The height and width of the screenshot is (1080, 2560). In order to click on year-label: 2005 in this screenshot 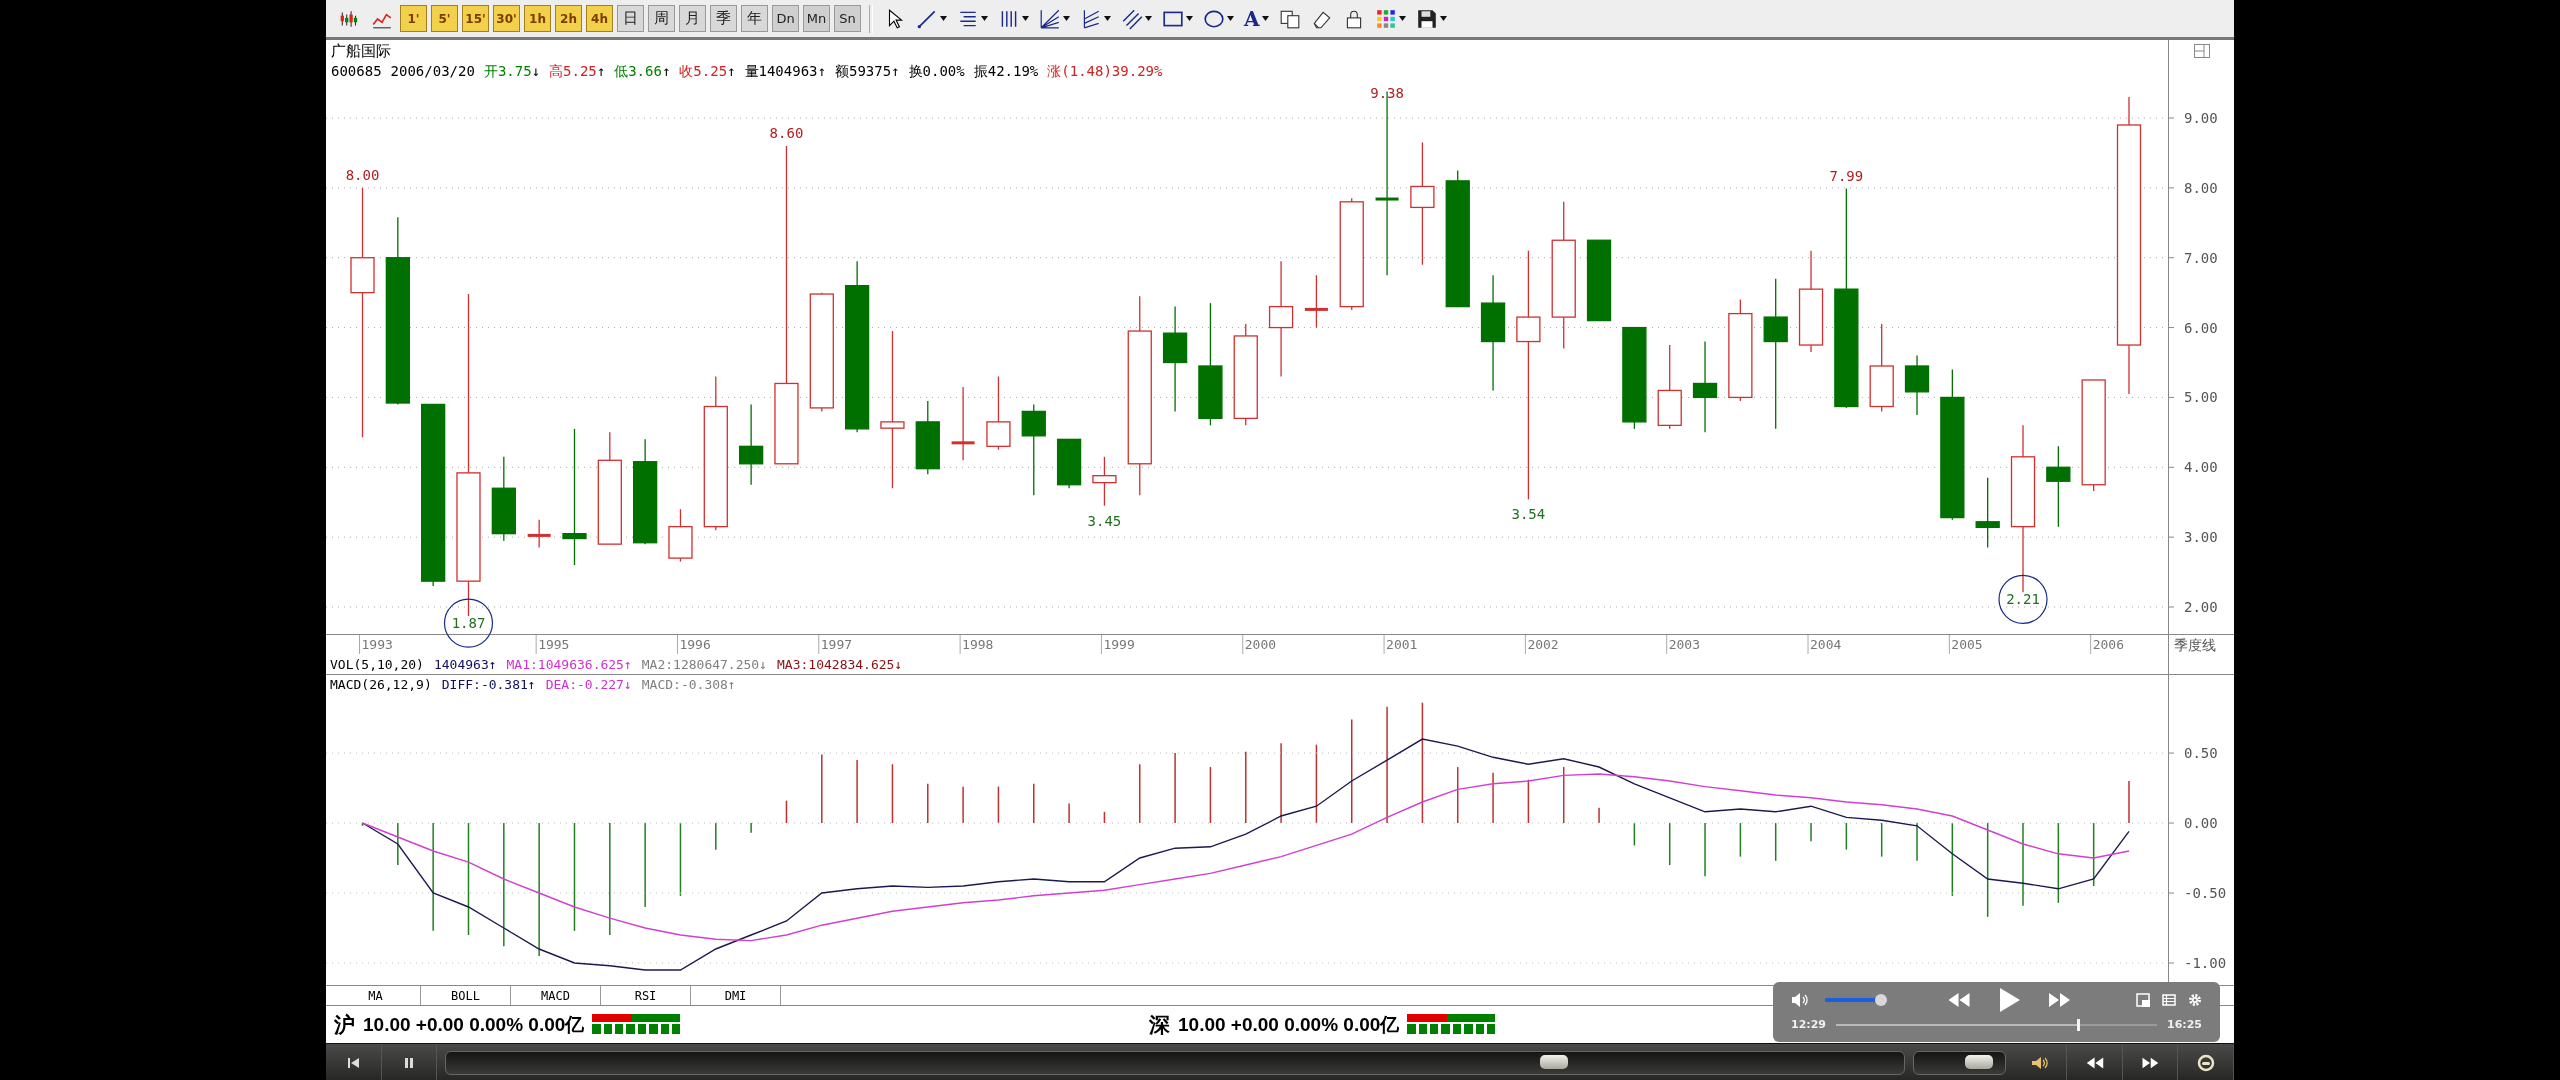, I will do `click(1967, 644)`.